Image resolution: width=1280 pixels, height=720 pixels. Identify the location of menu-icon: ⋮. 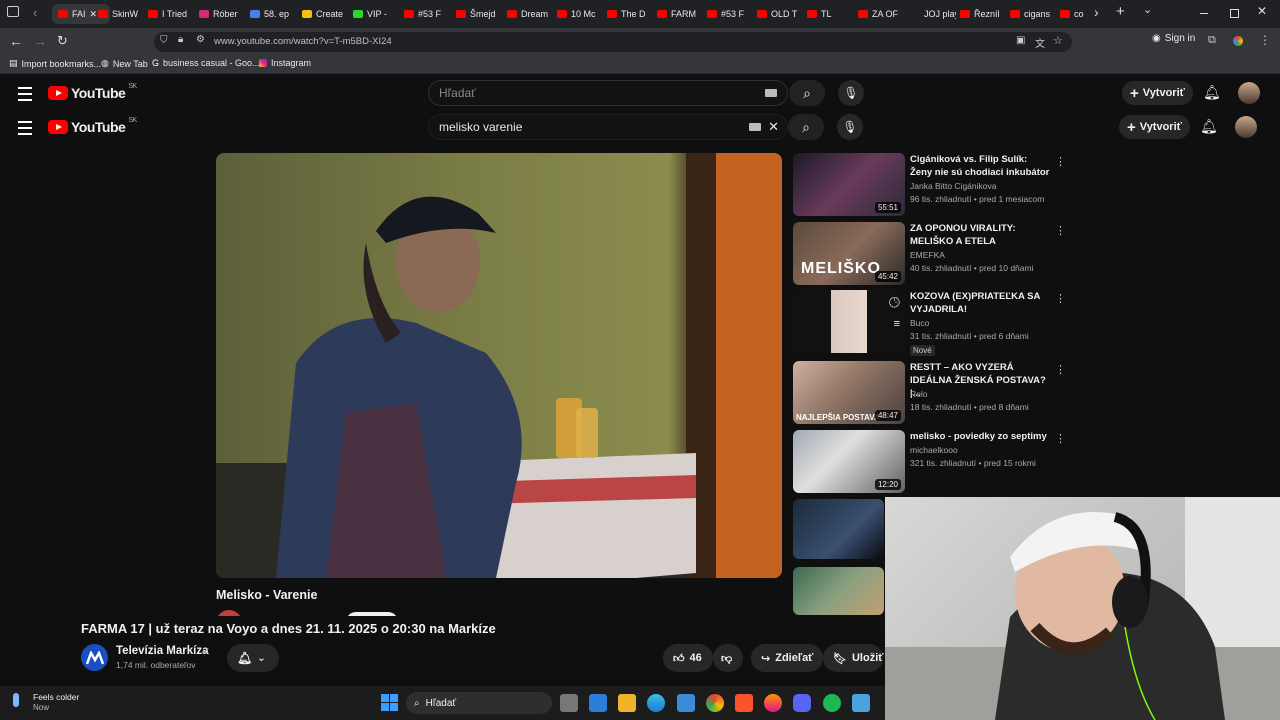
(1265, 40).